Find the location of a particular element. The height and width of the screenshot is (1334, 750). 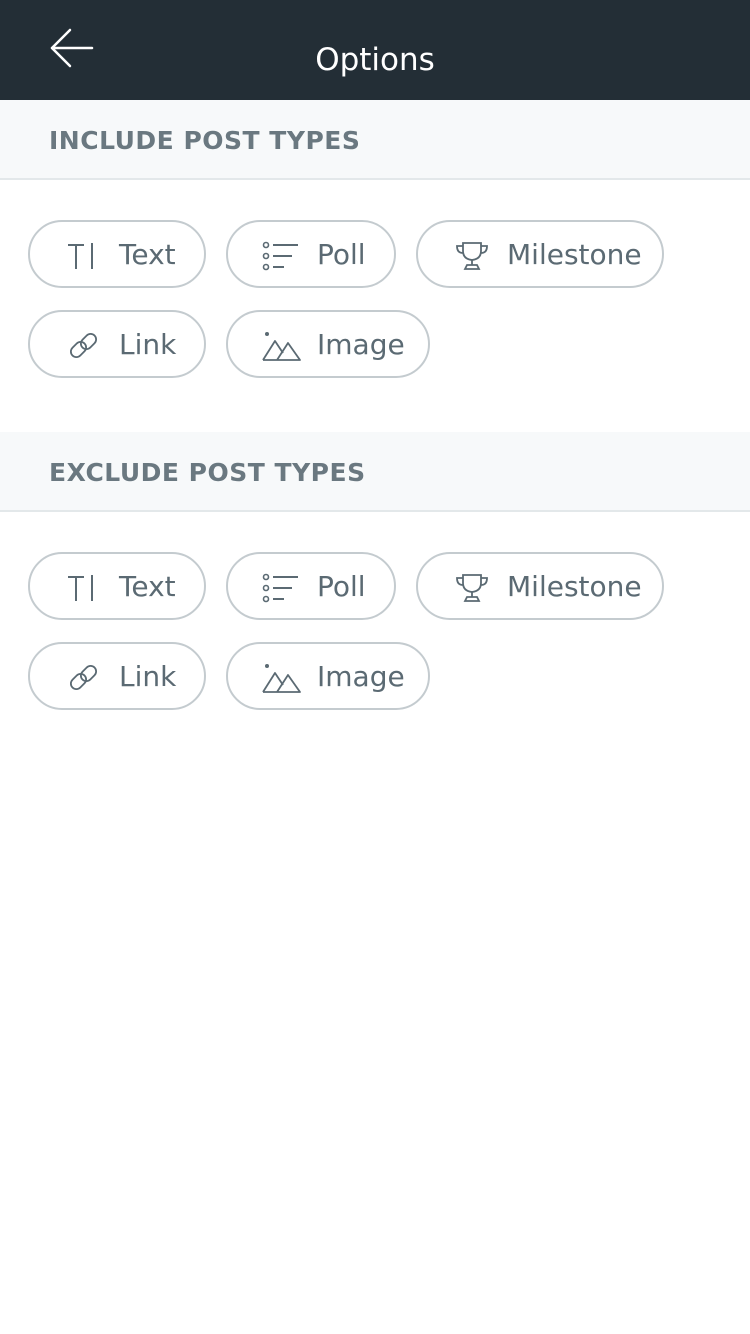

include-section-title: INCLUDE POST TYPES is located at coordinates (205, 140).